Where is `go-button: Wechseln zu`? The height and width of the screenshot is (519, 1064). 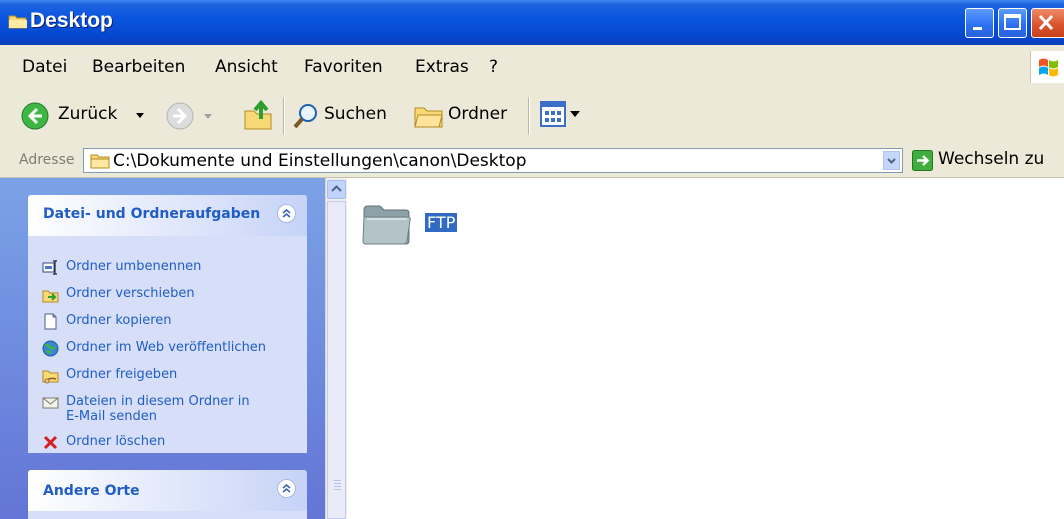 go-button: Wechseln zu is located at coordinates (988, 161).